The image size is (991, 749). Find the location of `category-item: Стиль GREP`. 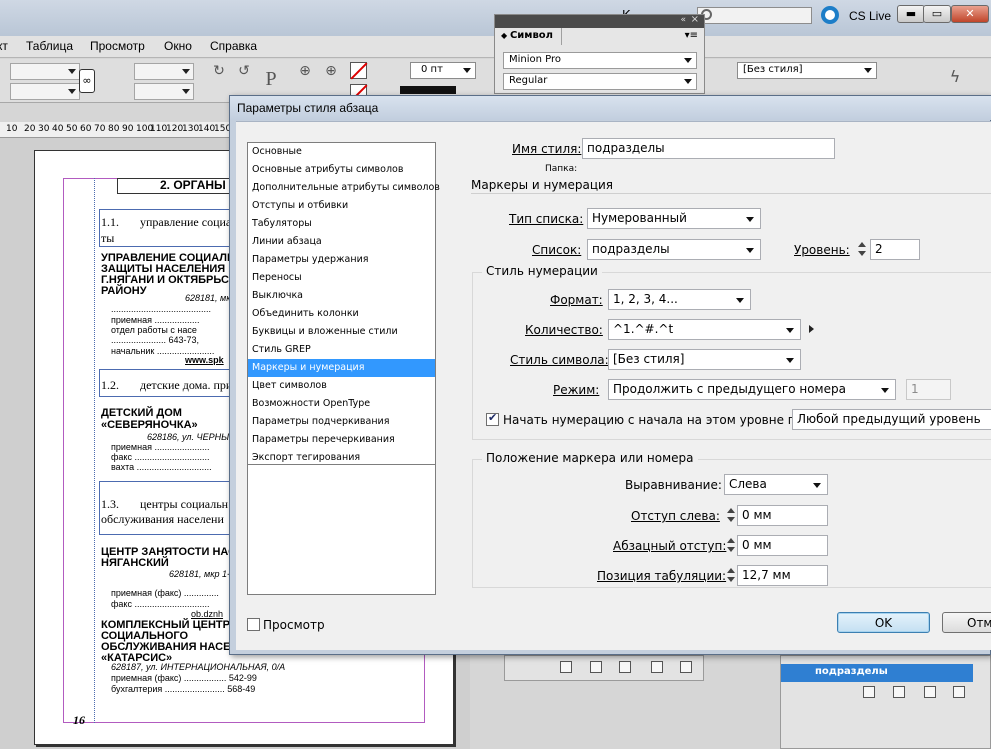

category-item: Стиль GREP is located at coordinates (341, 350).